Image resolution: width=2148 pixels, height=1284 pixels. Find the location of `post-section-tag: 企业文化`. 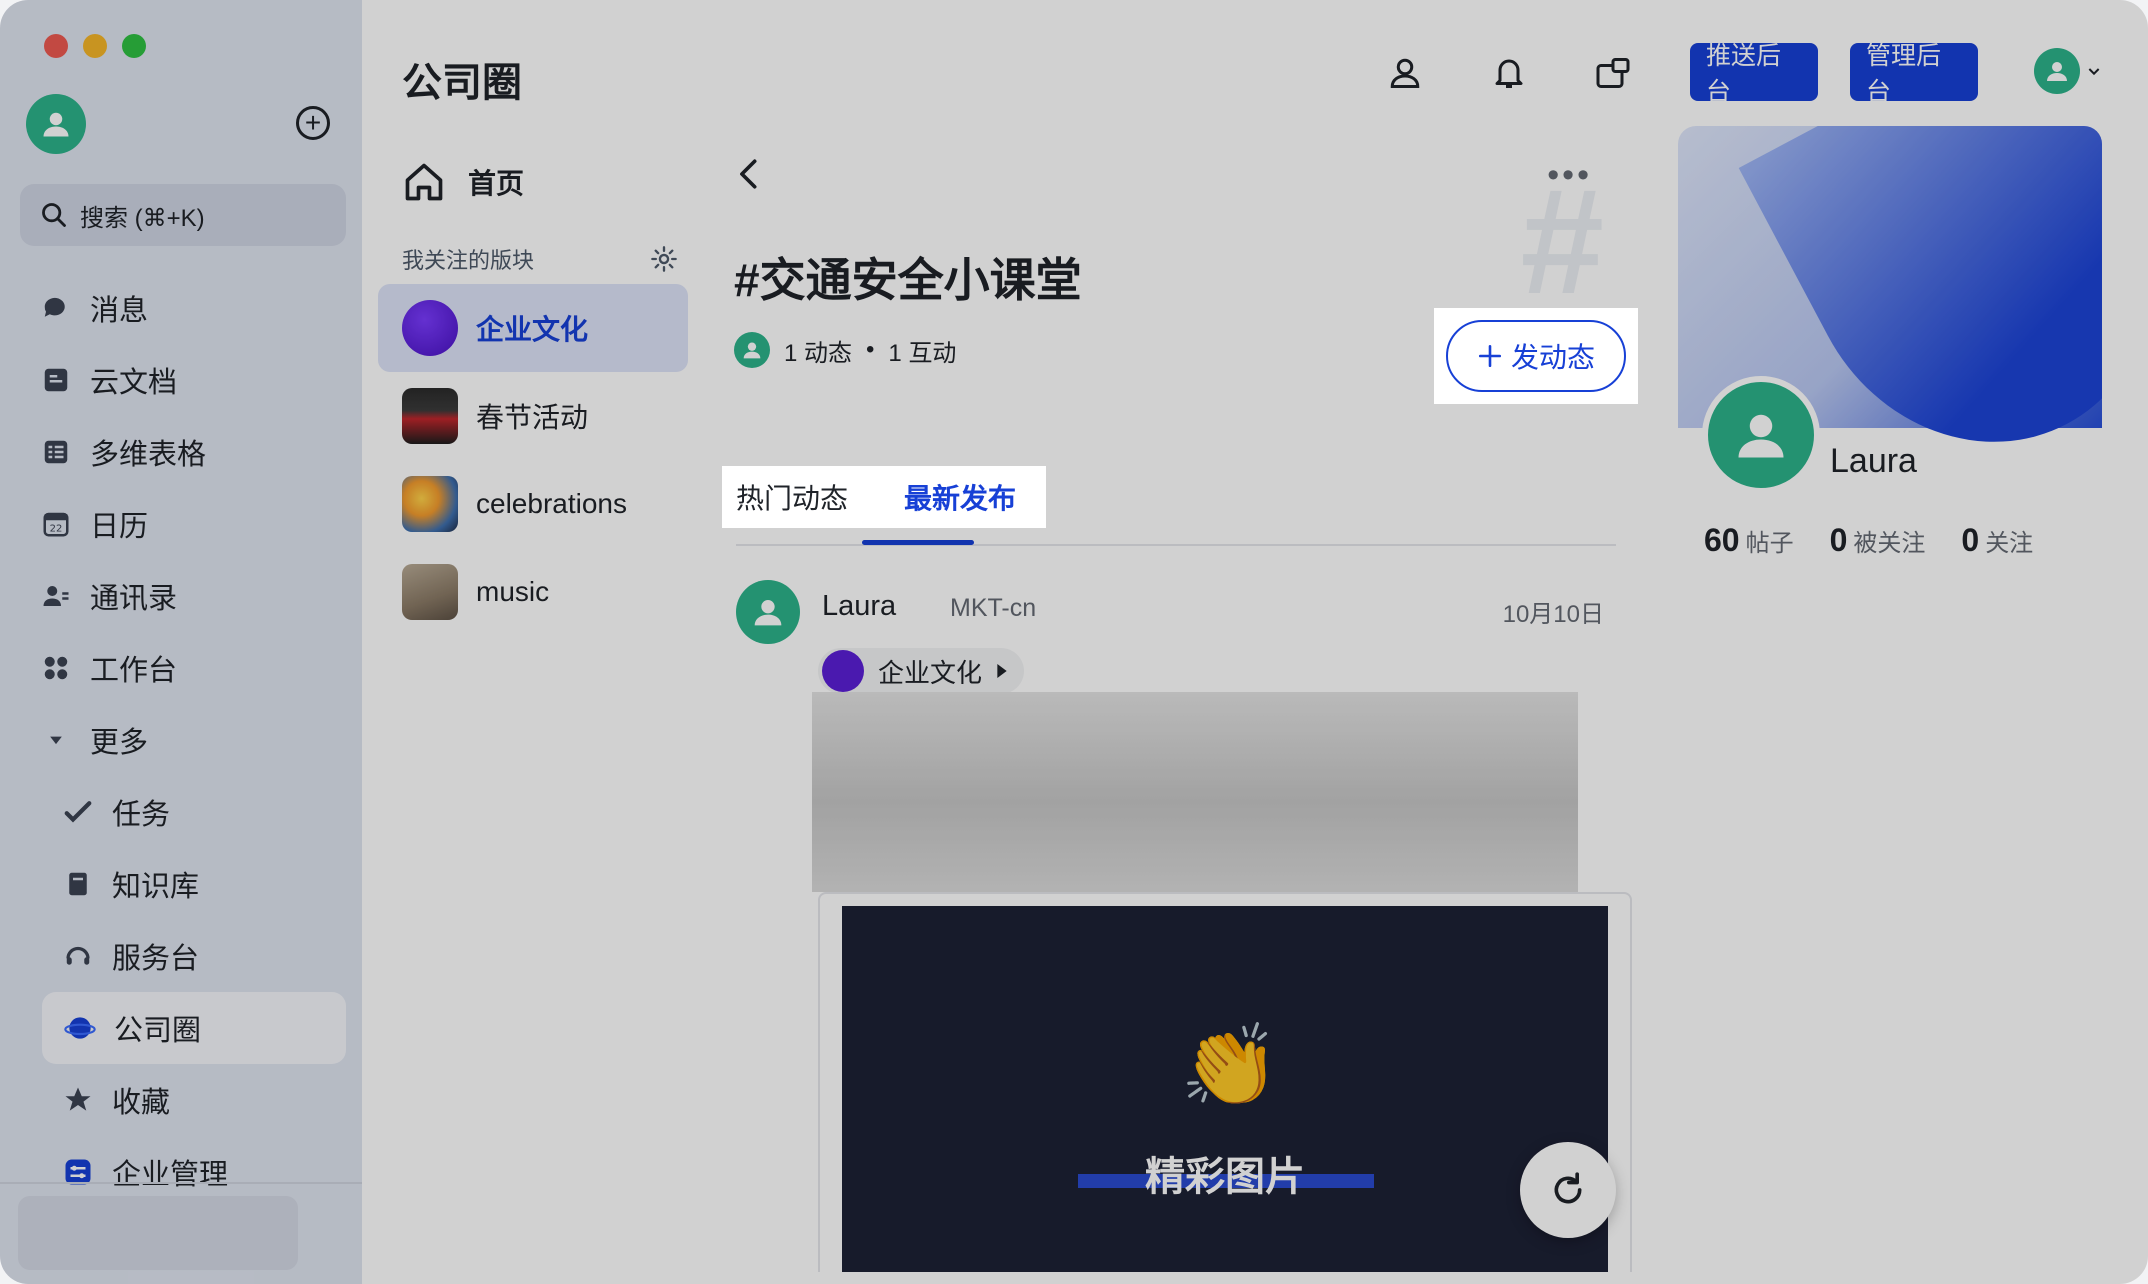

post-section-tag: 企业文化 is located at coordinates (921, 671).